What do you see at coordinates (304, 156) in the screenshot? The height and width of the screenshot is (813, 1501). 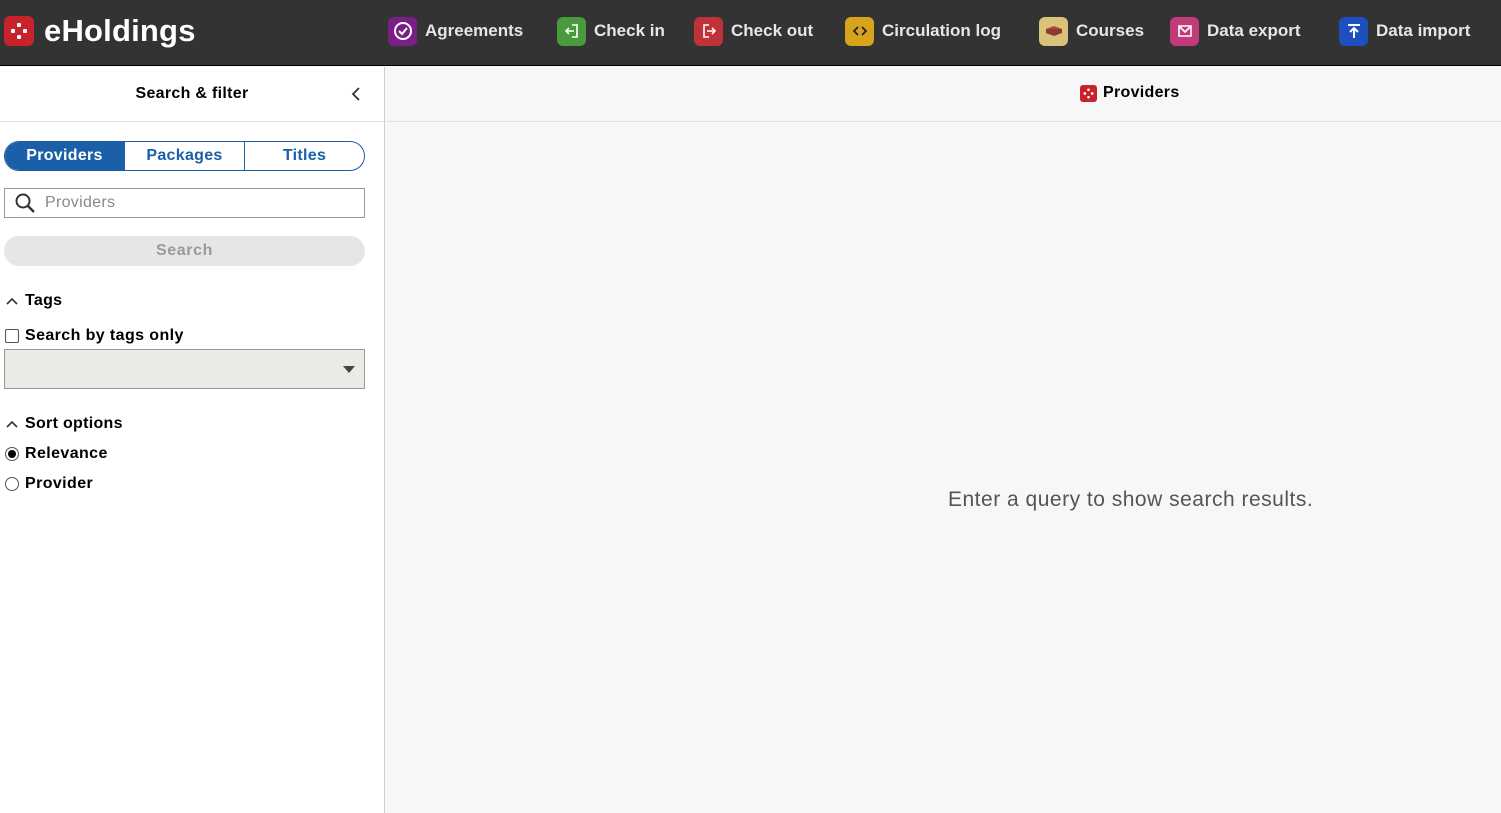 I see `tab-titles: Titles` at bounding box center [304, 156].